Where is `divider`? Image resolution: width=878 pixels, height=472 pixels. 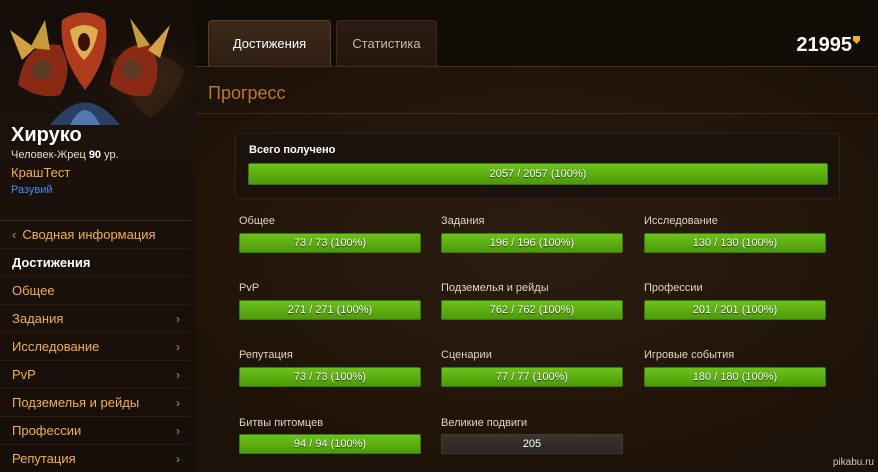
divider is located at coordinates (537, 113).